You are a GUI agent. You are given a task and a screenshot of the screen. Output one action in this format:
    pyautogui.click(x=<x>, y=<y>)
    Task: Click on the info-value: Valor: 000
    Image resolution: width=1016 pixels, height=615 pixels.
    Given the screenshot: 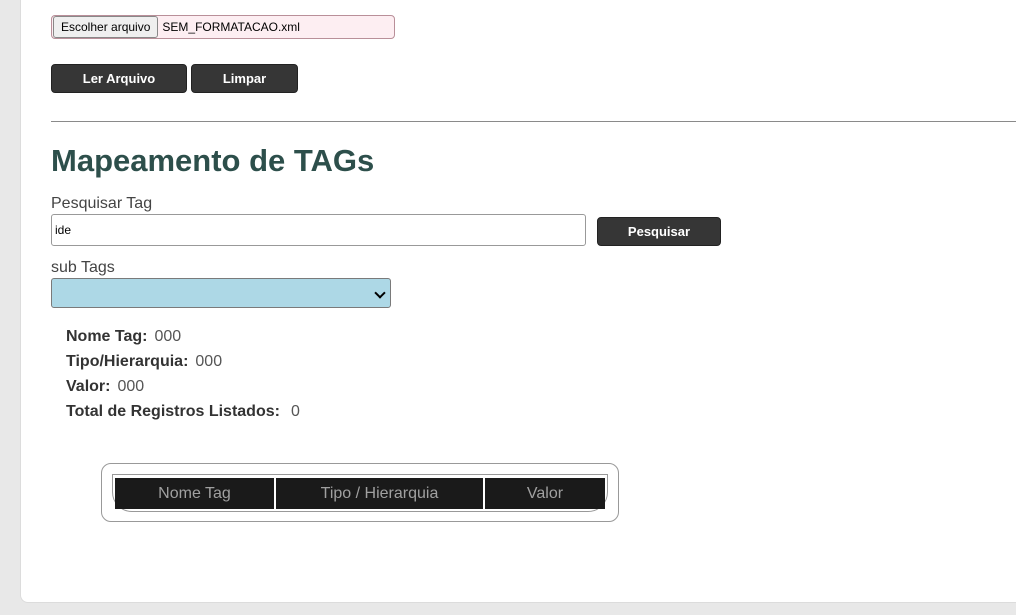 What is the action you would take?
    pyautogui.click(x=105, y=387)
    